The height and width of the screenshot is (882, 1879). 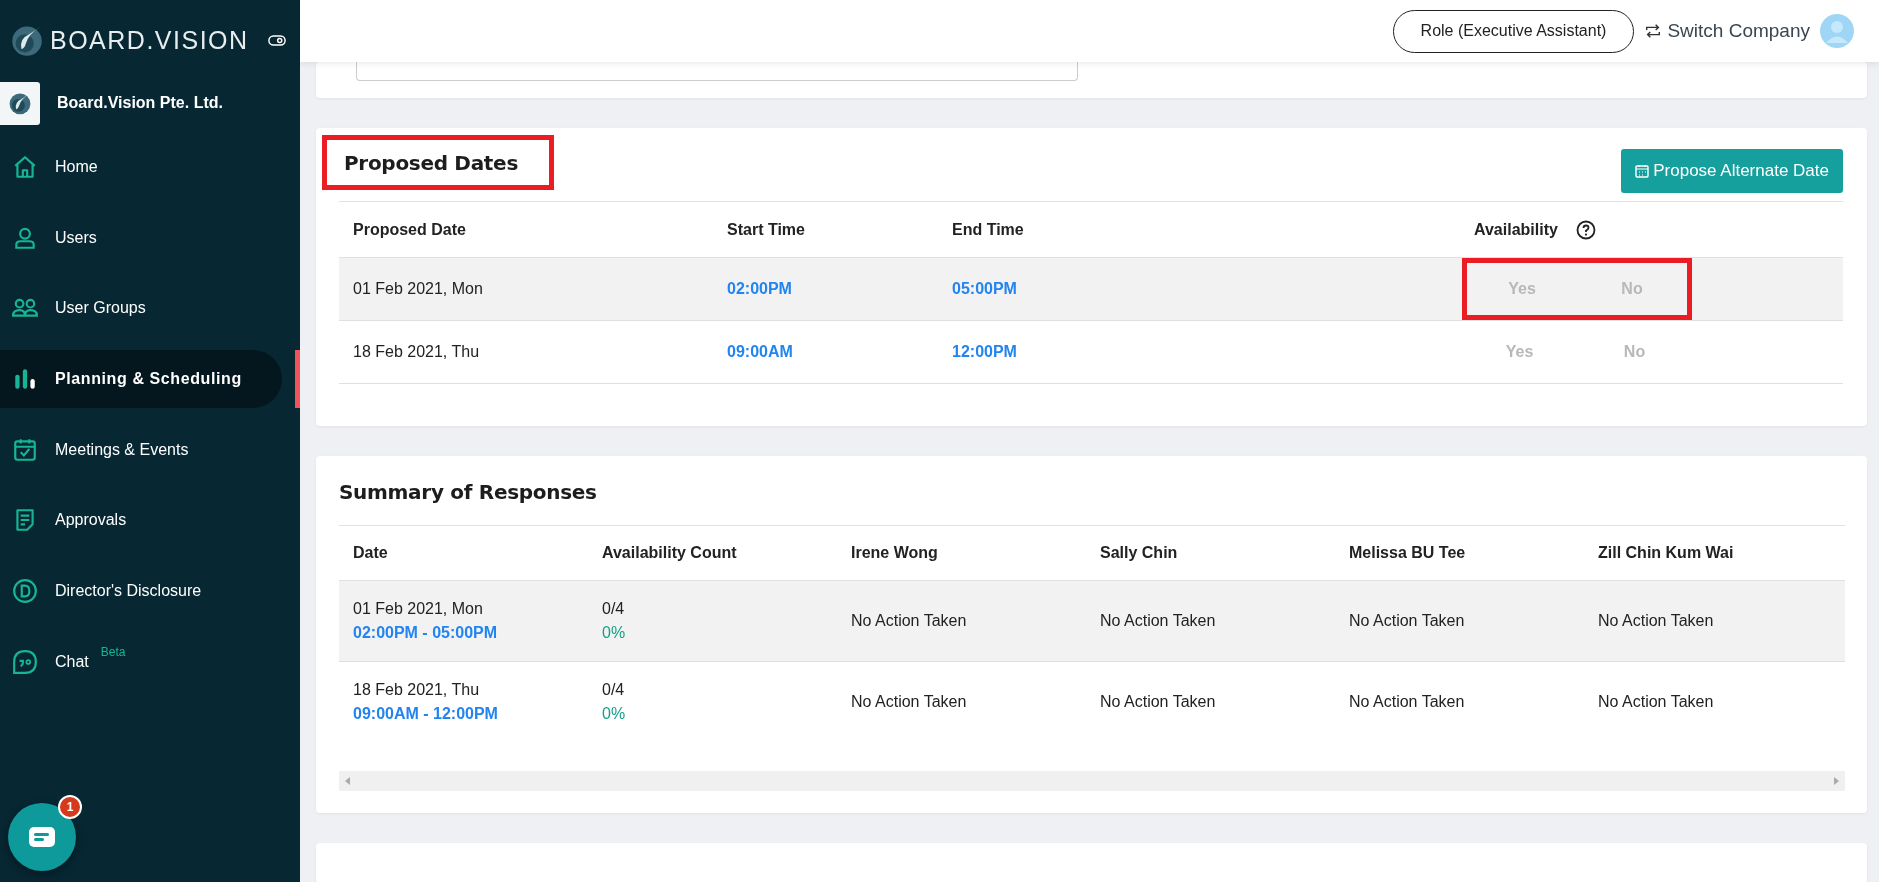 What do you see at coordinates (760, 352) in the screenshot?
I see `time-text: 09:00AM` at bounding box center [760, 352].